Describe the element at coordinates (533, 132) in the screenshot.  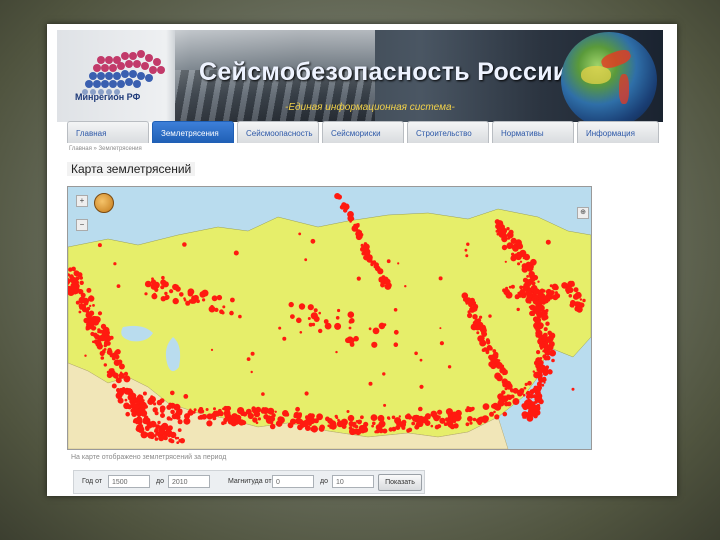
I see `tab-regulations: Нормативы` at that location.